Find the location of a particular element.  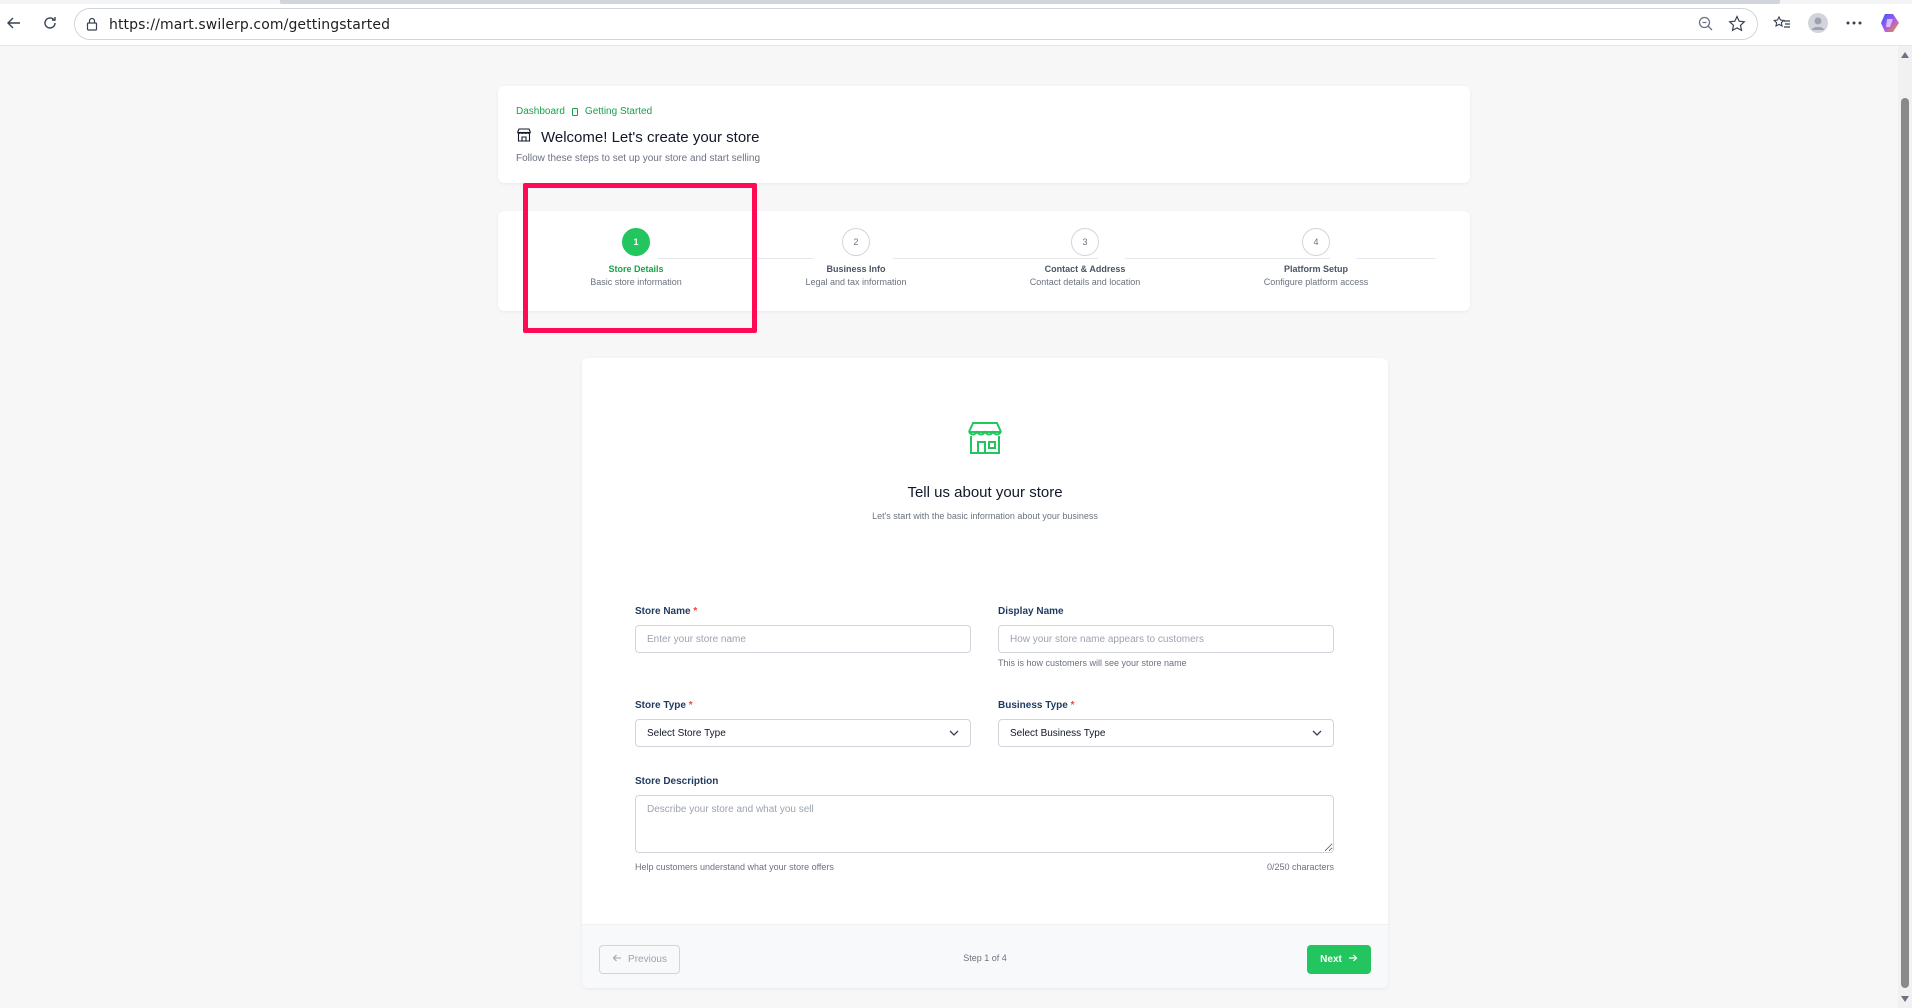

step-number-badge: 3 is located at coordinates (1085, 242).